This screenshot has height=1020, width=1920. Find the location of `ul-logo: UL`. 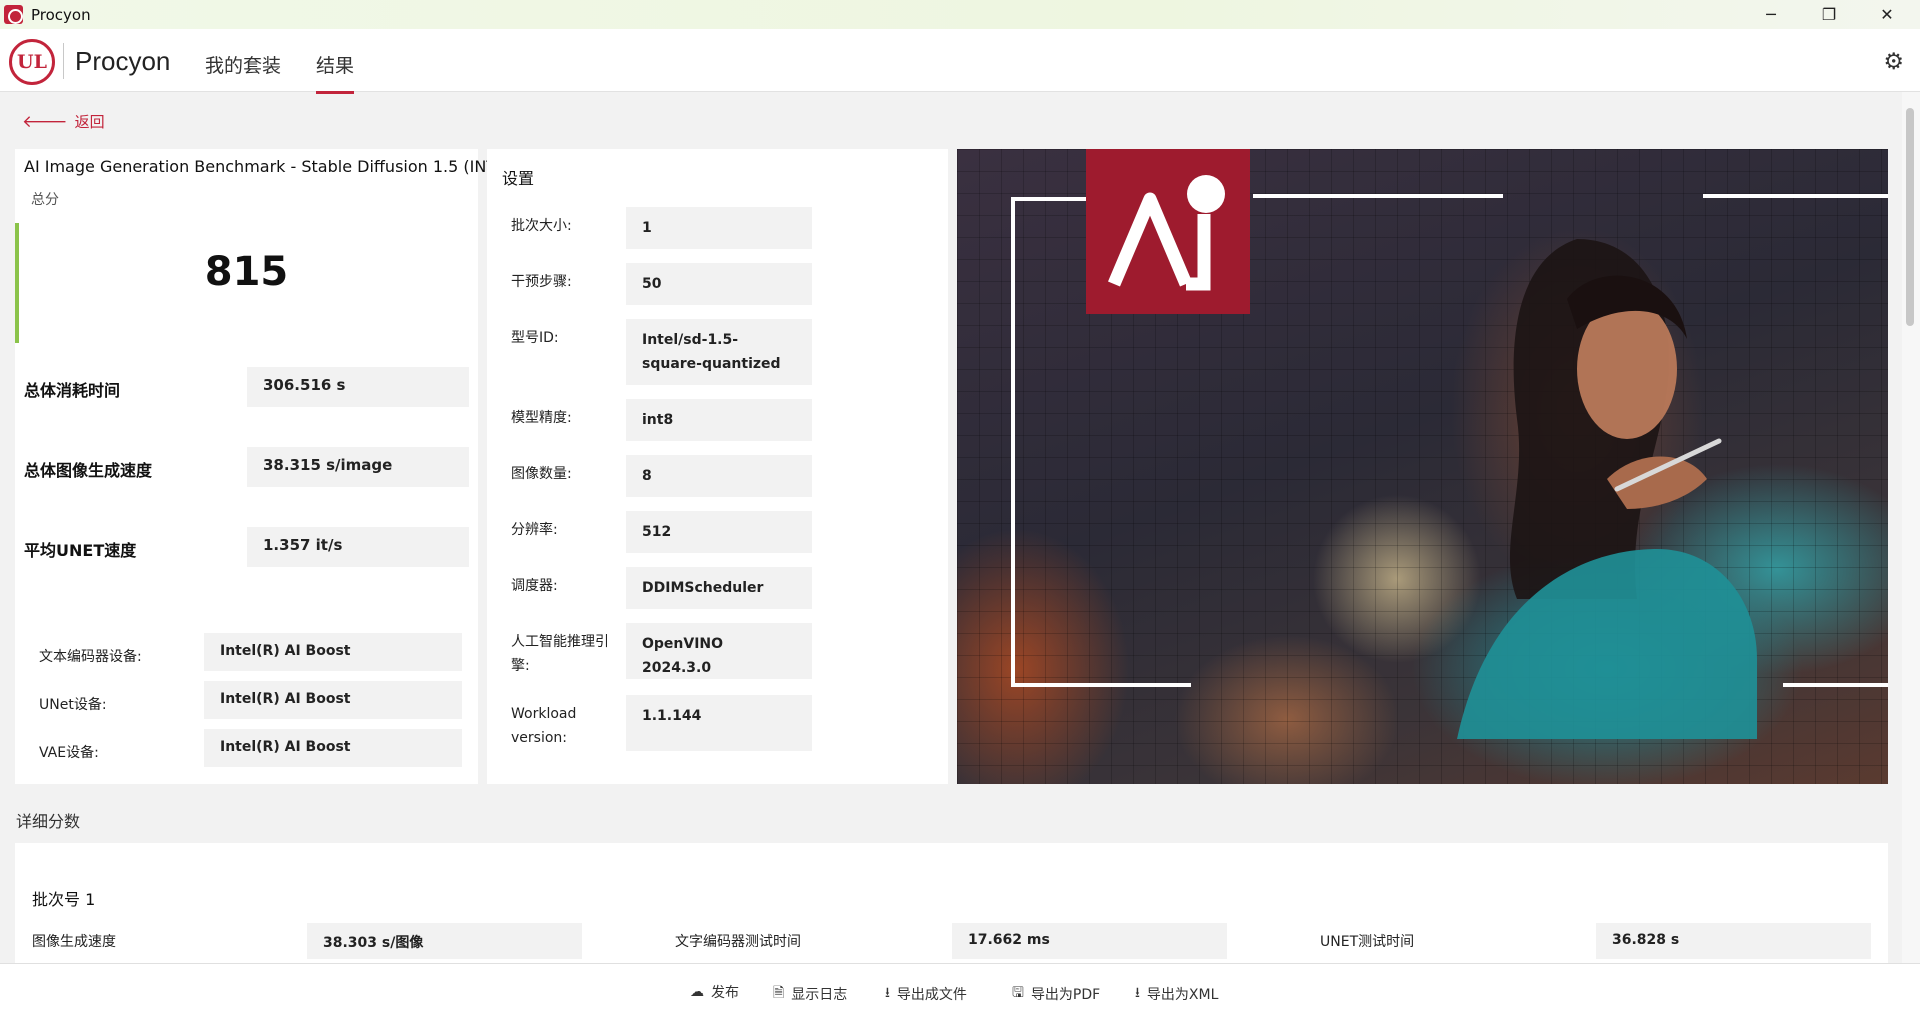

ul-logo: UL is located at coordinates (32, 62).